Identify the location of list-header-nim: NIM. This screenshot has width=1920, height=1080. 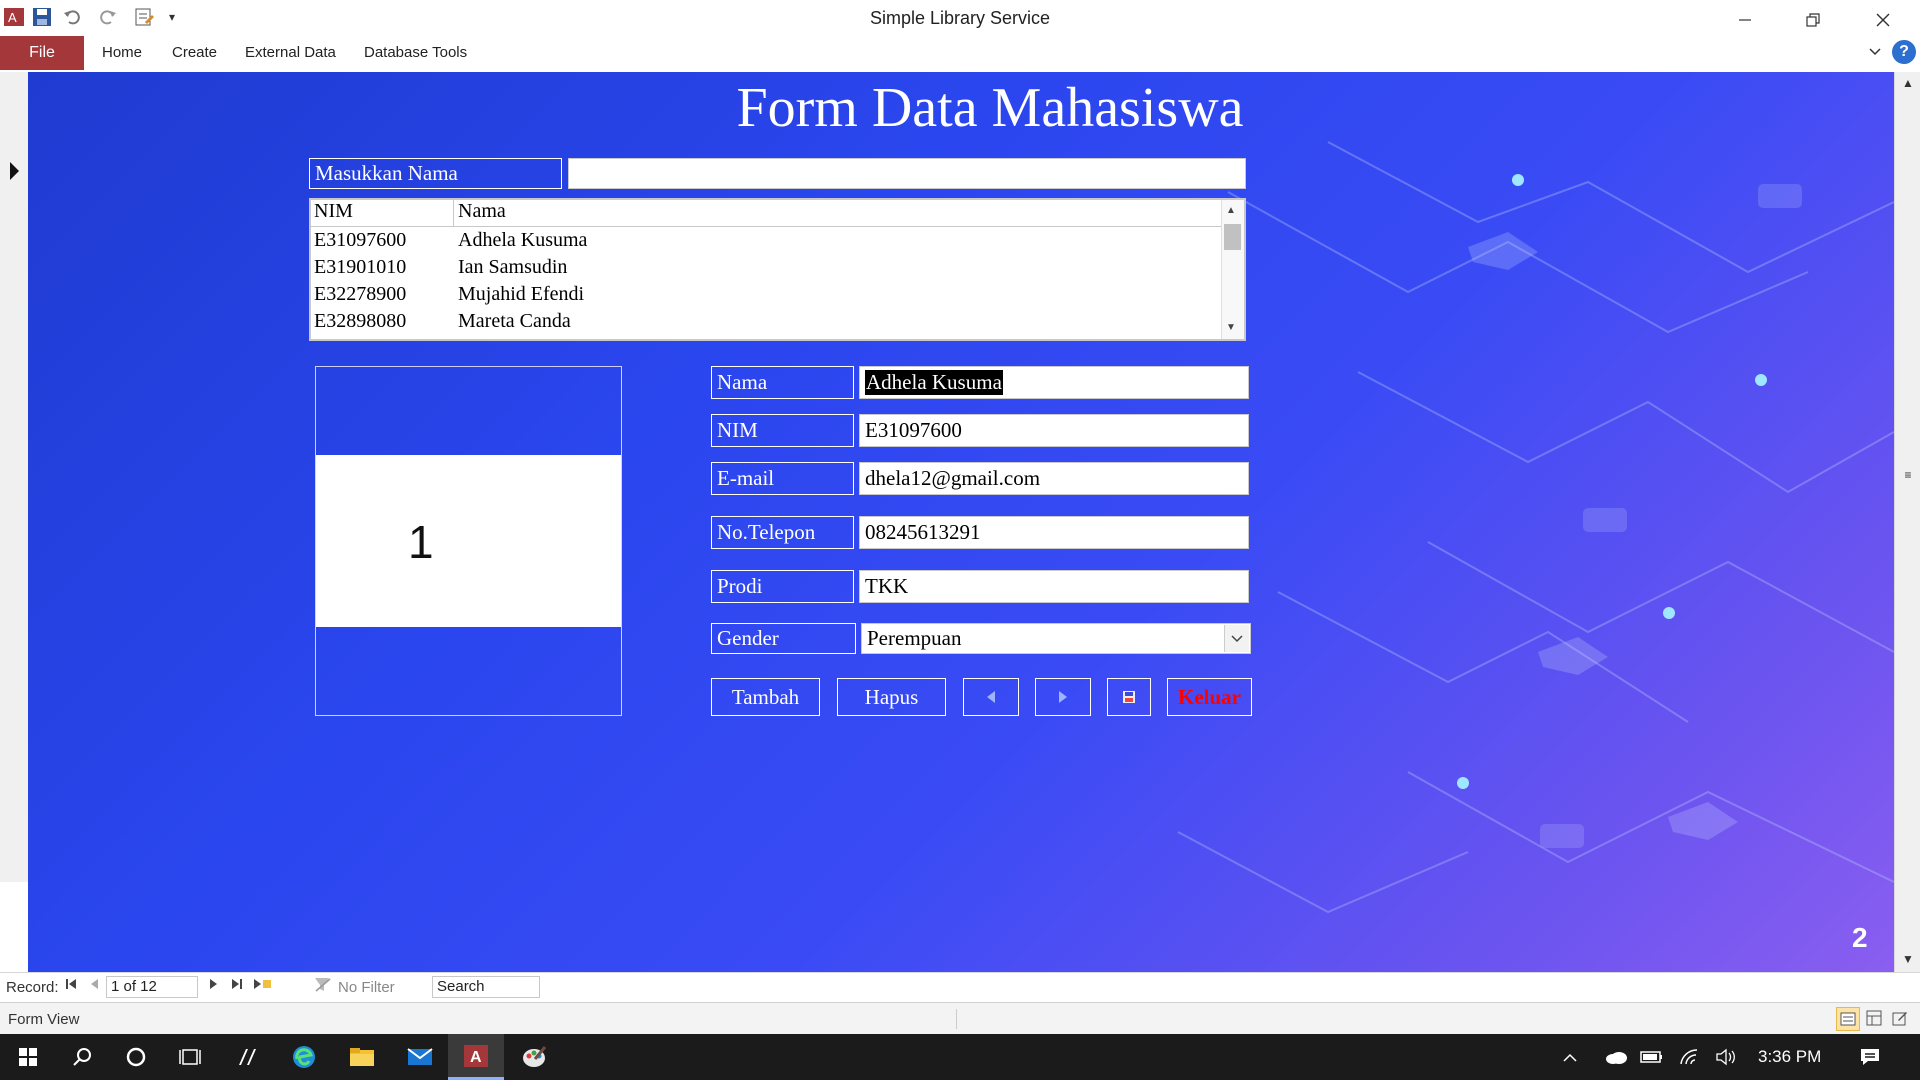
(382, 213).